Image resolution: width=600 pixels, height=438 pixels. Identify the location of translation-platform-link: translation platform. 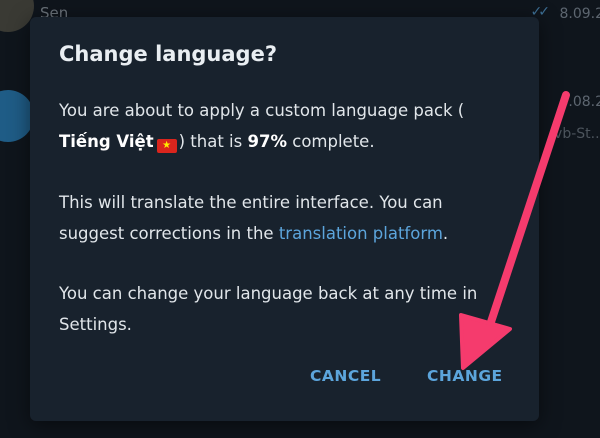
(361, 233).